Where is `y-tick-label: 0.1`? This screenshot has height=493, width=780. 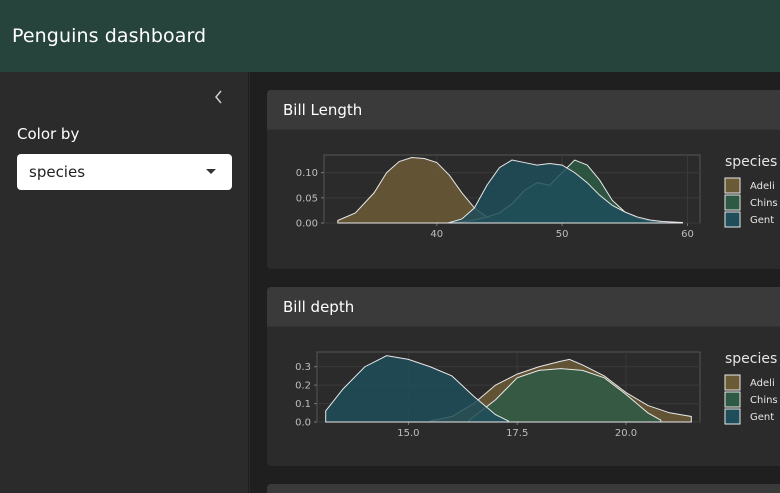 y-tick-label: 0.1 is located at coordinates (303, 404).